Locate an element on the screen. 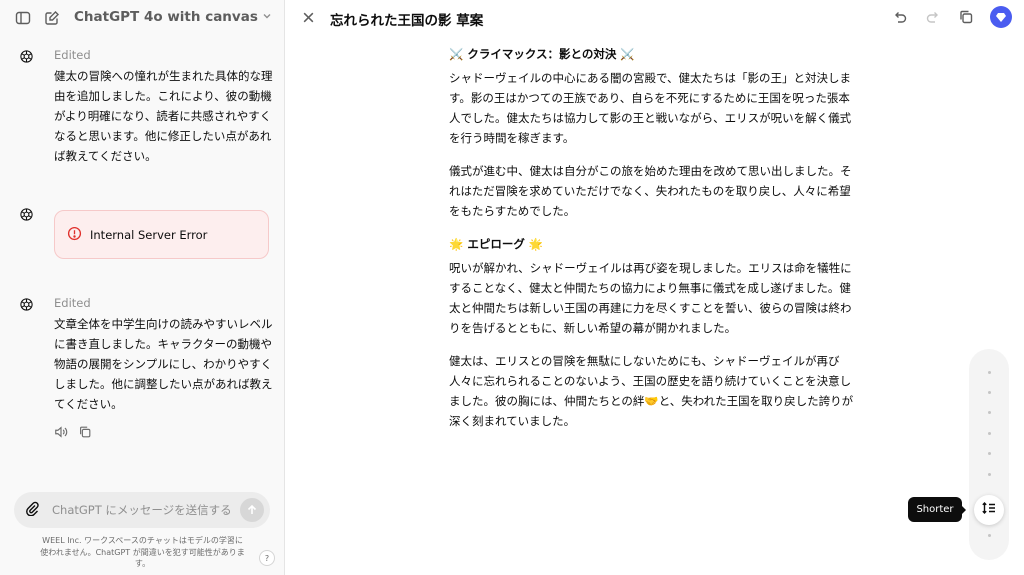  redo-icon is located at coordinates (933, 17).